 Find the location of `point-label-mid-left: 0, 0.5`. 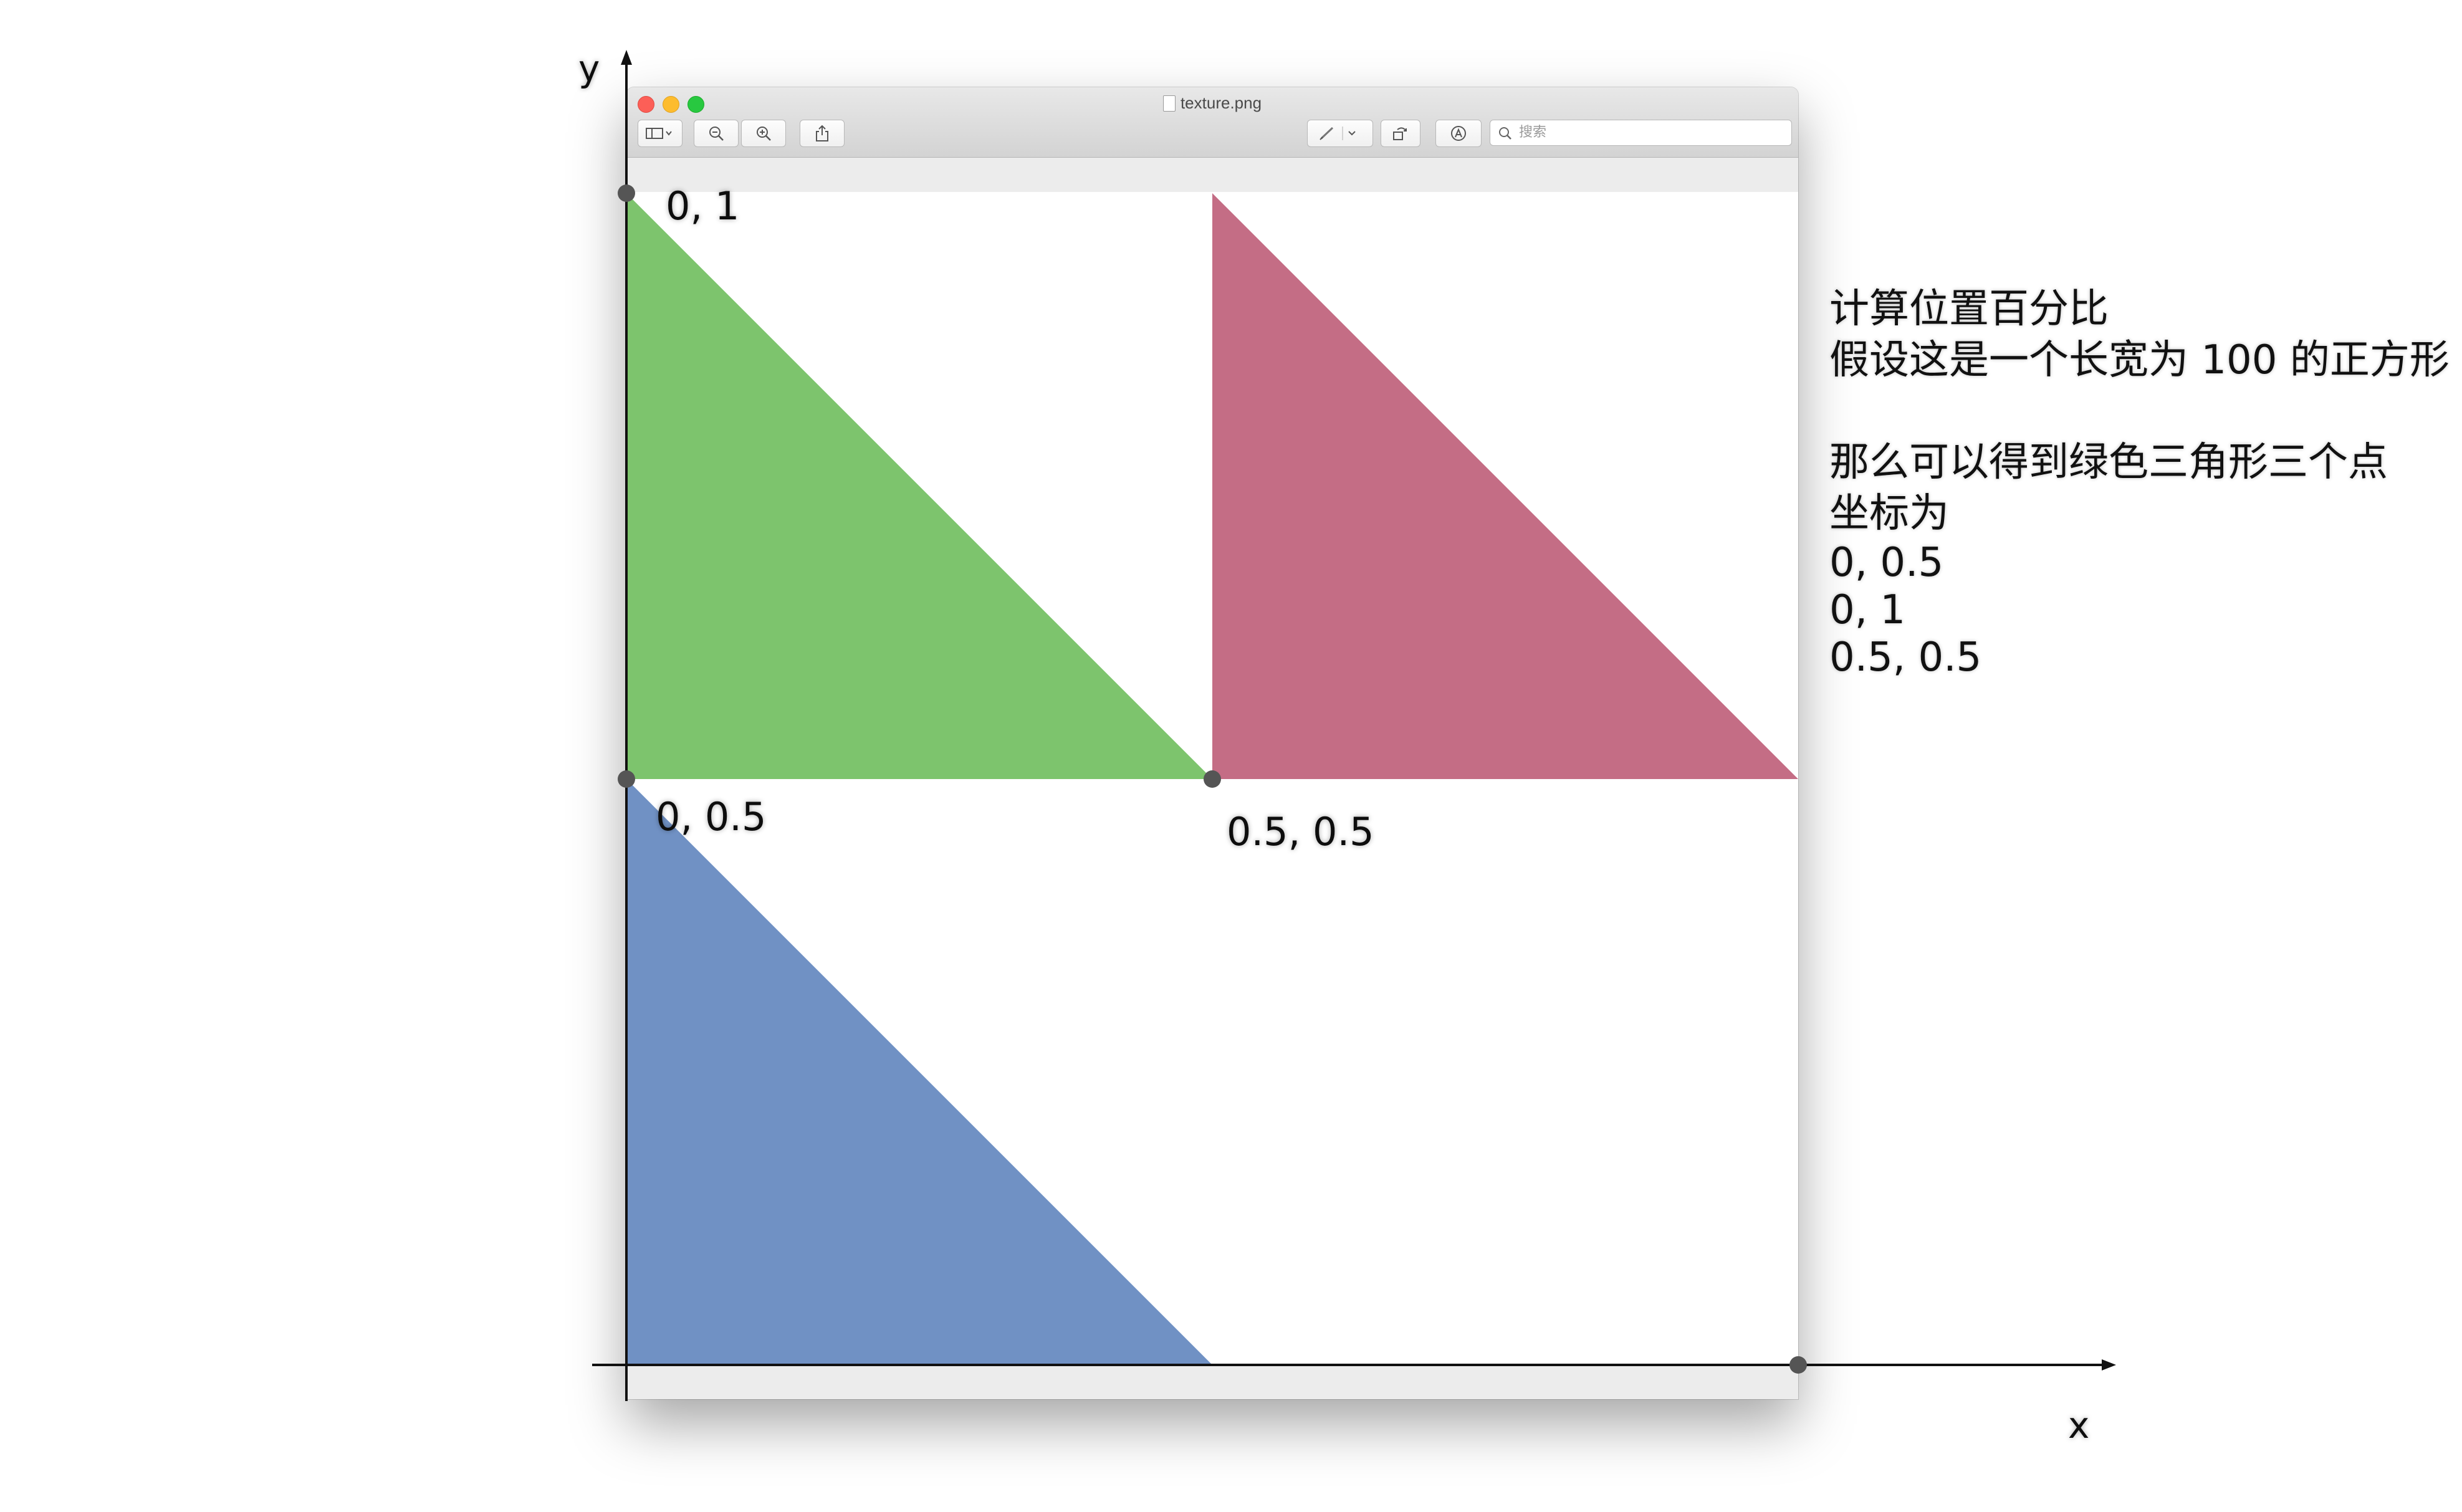

point-label-mid-left: 0, 0.5 is located at coordinates (711, 817).